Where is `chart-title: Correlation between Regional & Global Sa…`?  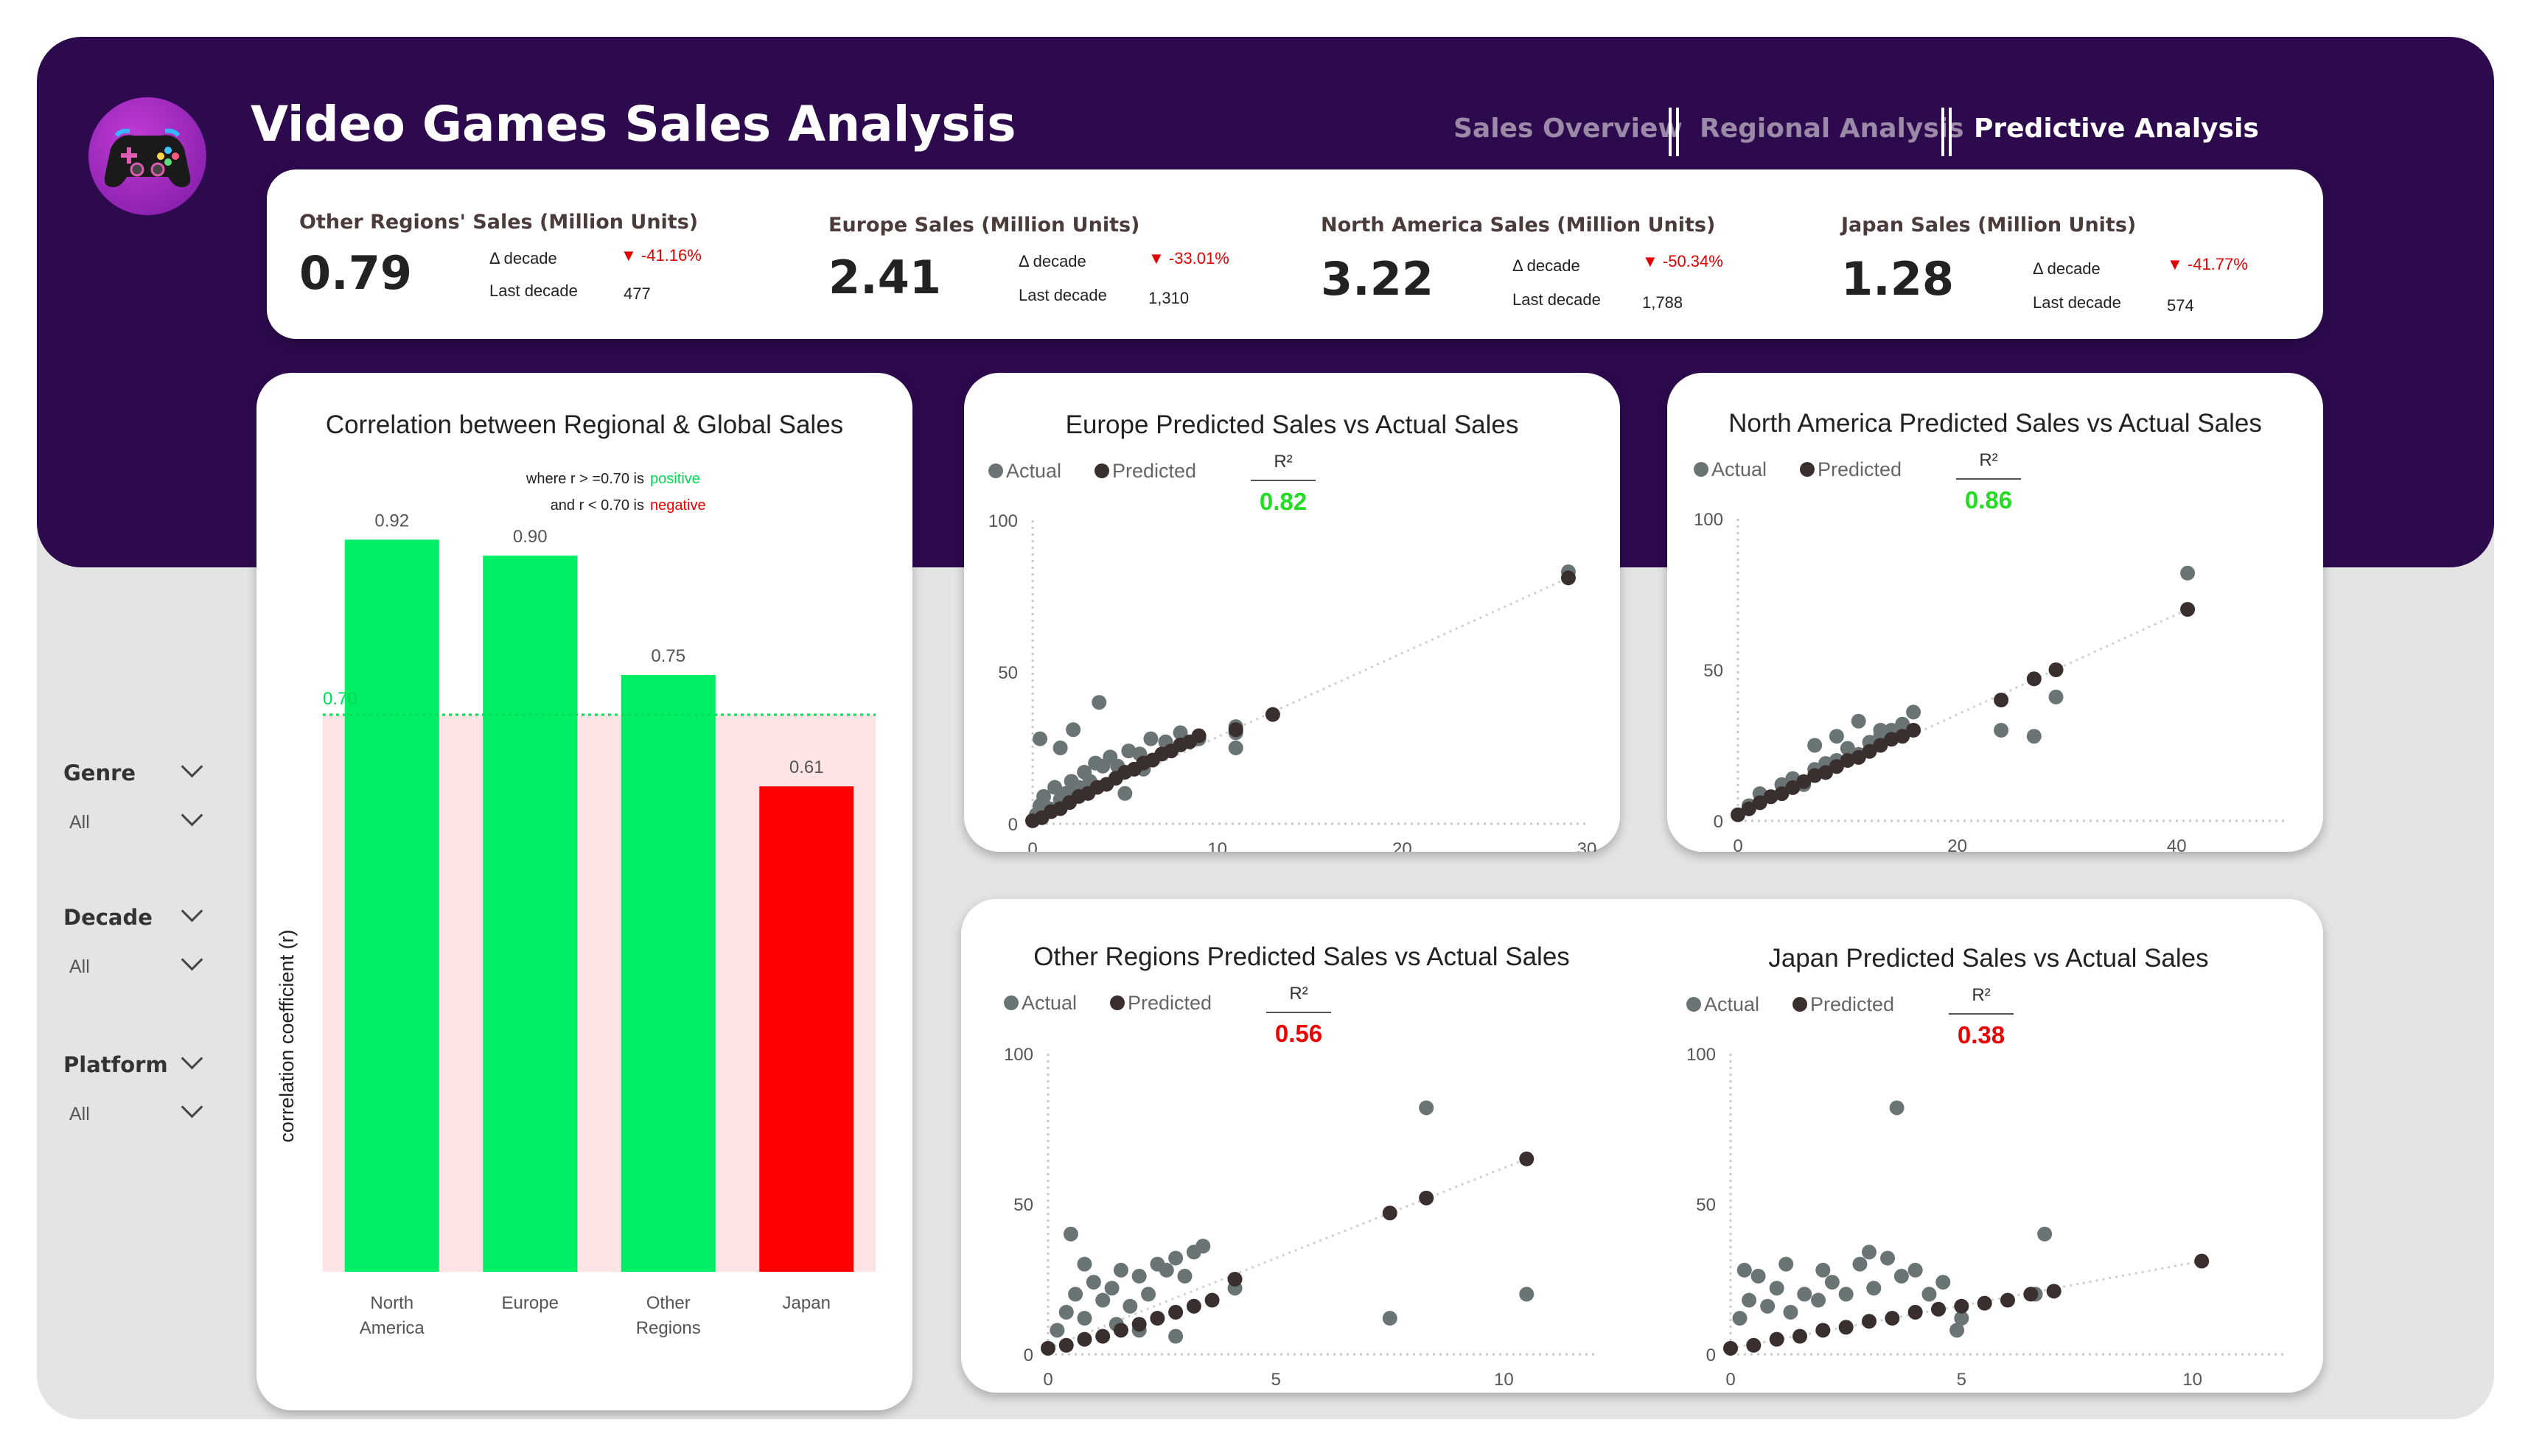
chart-title: Correlation between Regional & Global Sa… is located at coordinates (584, 424).